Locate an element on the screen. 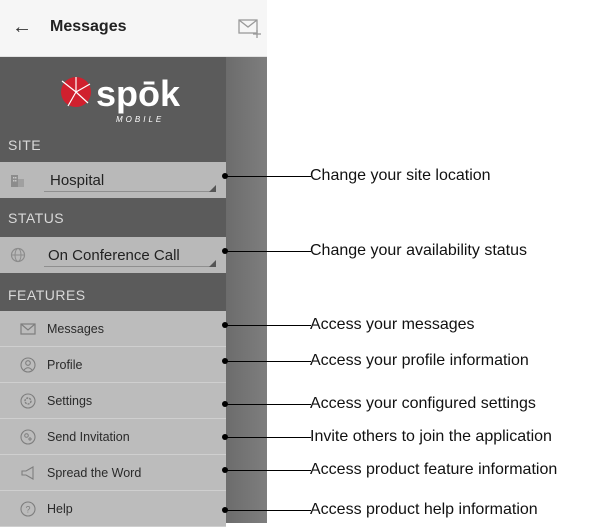 This screenshot has width=589, height=527. logo-subtitle: MOBILE is located at coordinates (140, 119).